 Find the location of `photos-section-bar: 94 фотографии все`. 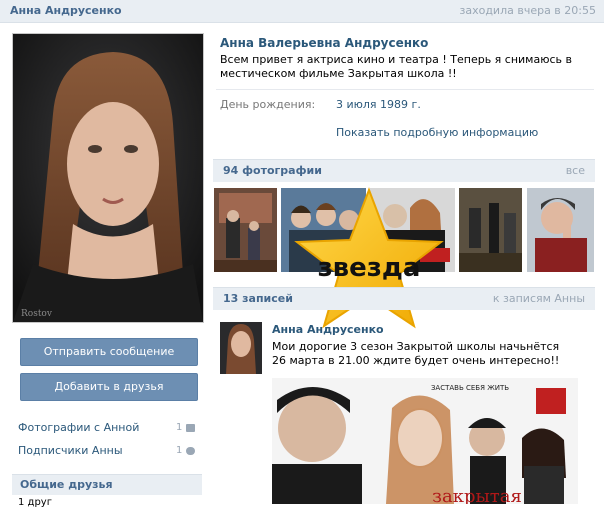

photos-section-bar: 94 фотографии все is located at coordinates (404, 170).